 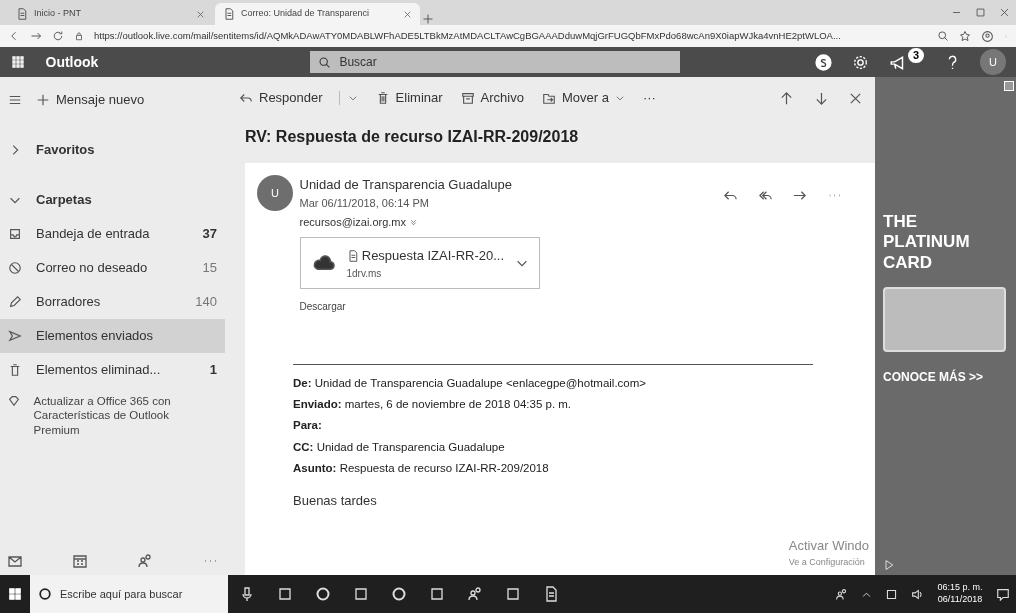 I want to click on activation-title: Activar Windo, so click(x=828, y=546).